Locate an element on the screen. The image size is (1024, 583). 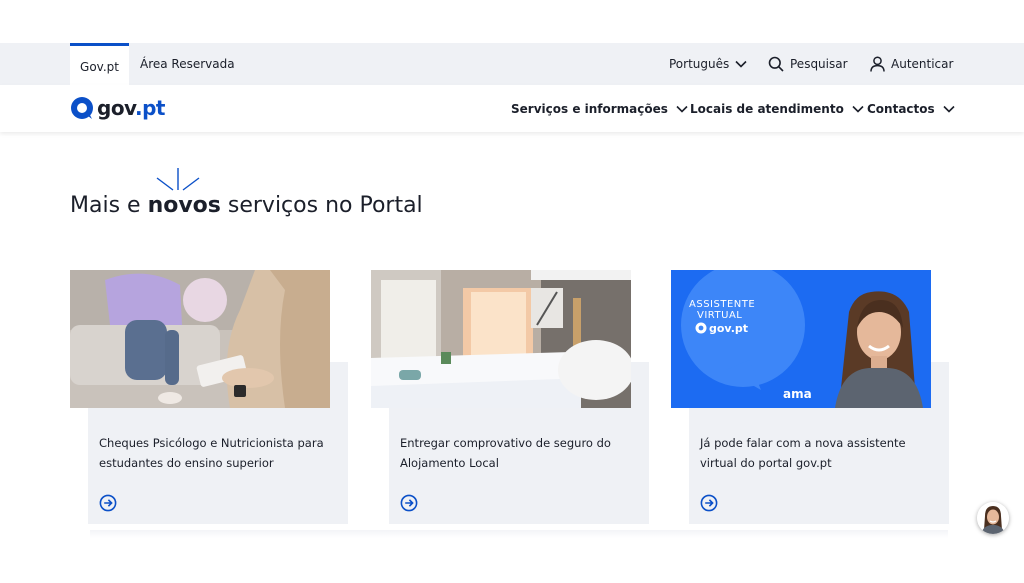
assistant-avatar-icon is located at coordinates (993, 518).